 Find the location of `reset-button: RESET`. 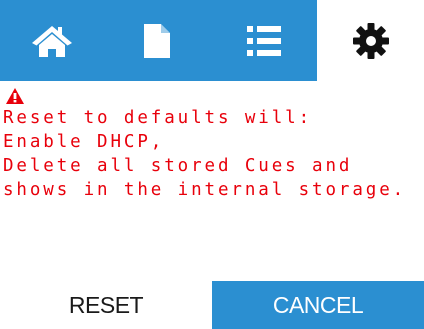

reset-button: RESET is located at coordinates (106, 305).